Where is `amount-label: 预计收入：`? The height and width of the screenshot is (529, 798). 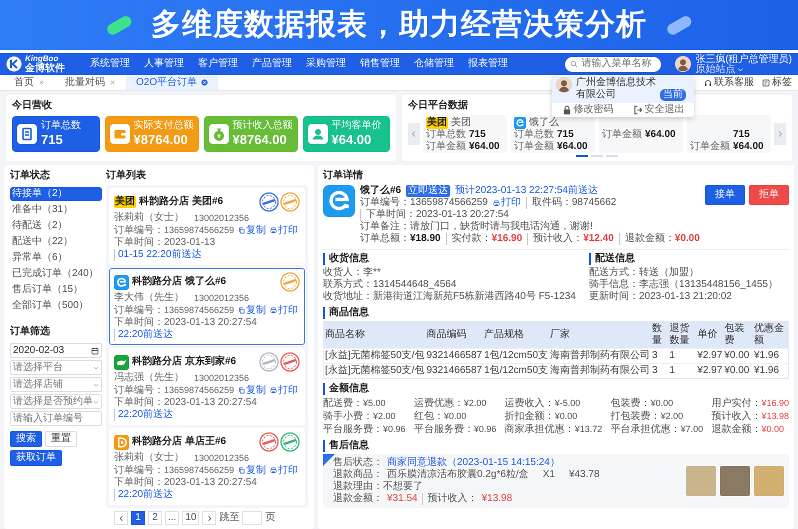 amount-label: 预计收入： is located at coordinates (736, 416).